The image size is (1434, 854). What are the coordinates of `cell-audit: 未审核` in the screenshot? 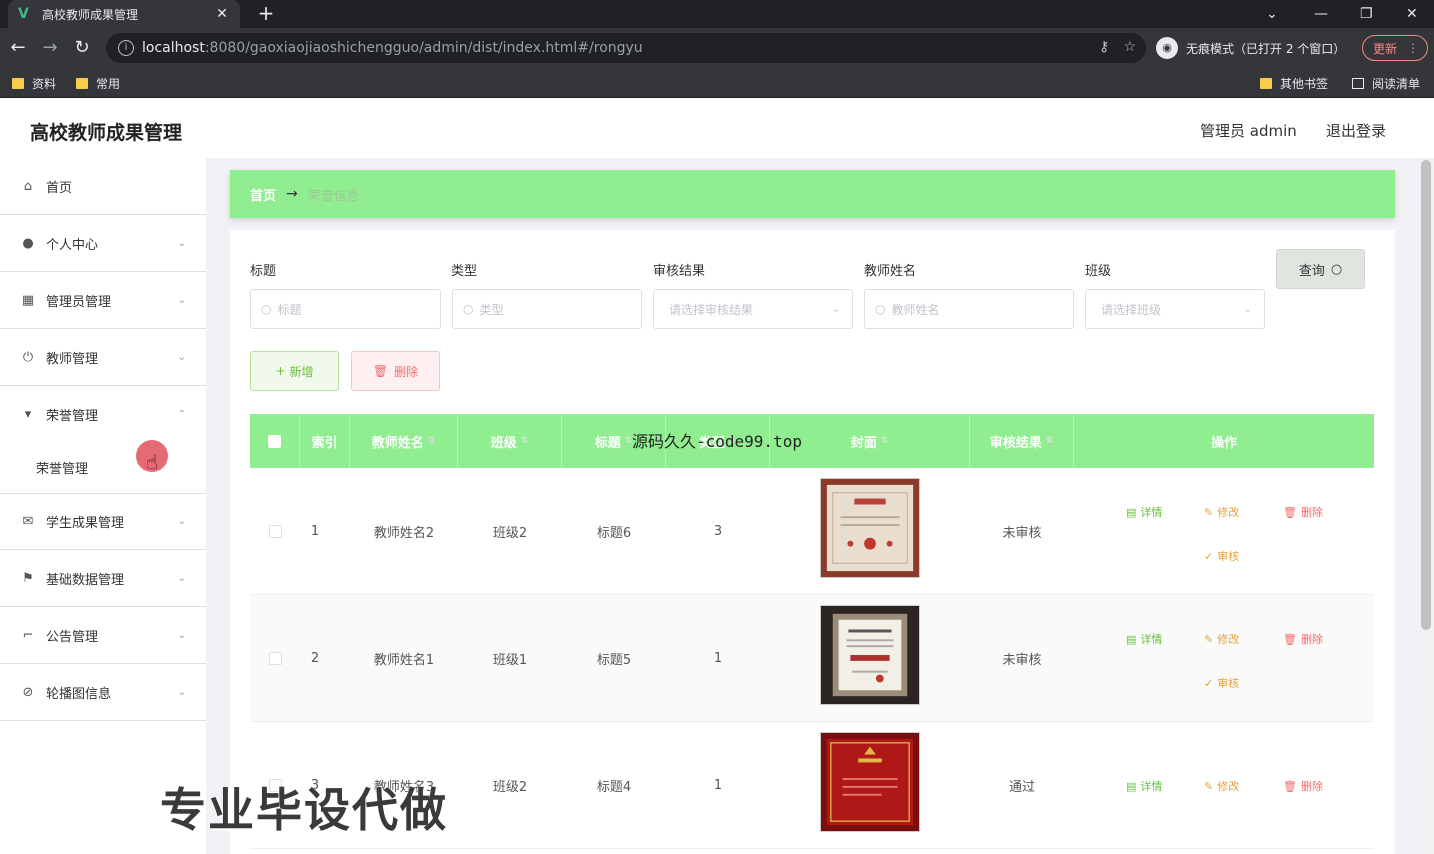 It's located at (1022, 660).